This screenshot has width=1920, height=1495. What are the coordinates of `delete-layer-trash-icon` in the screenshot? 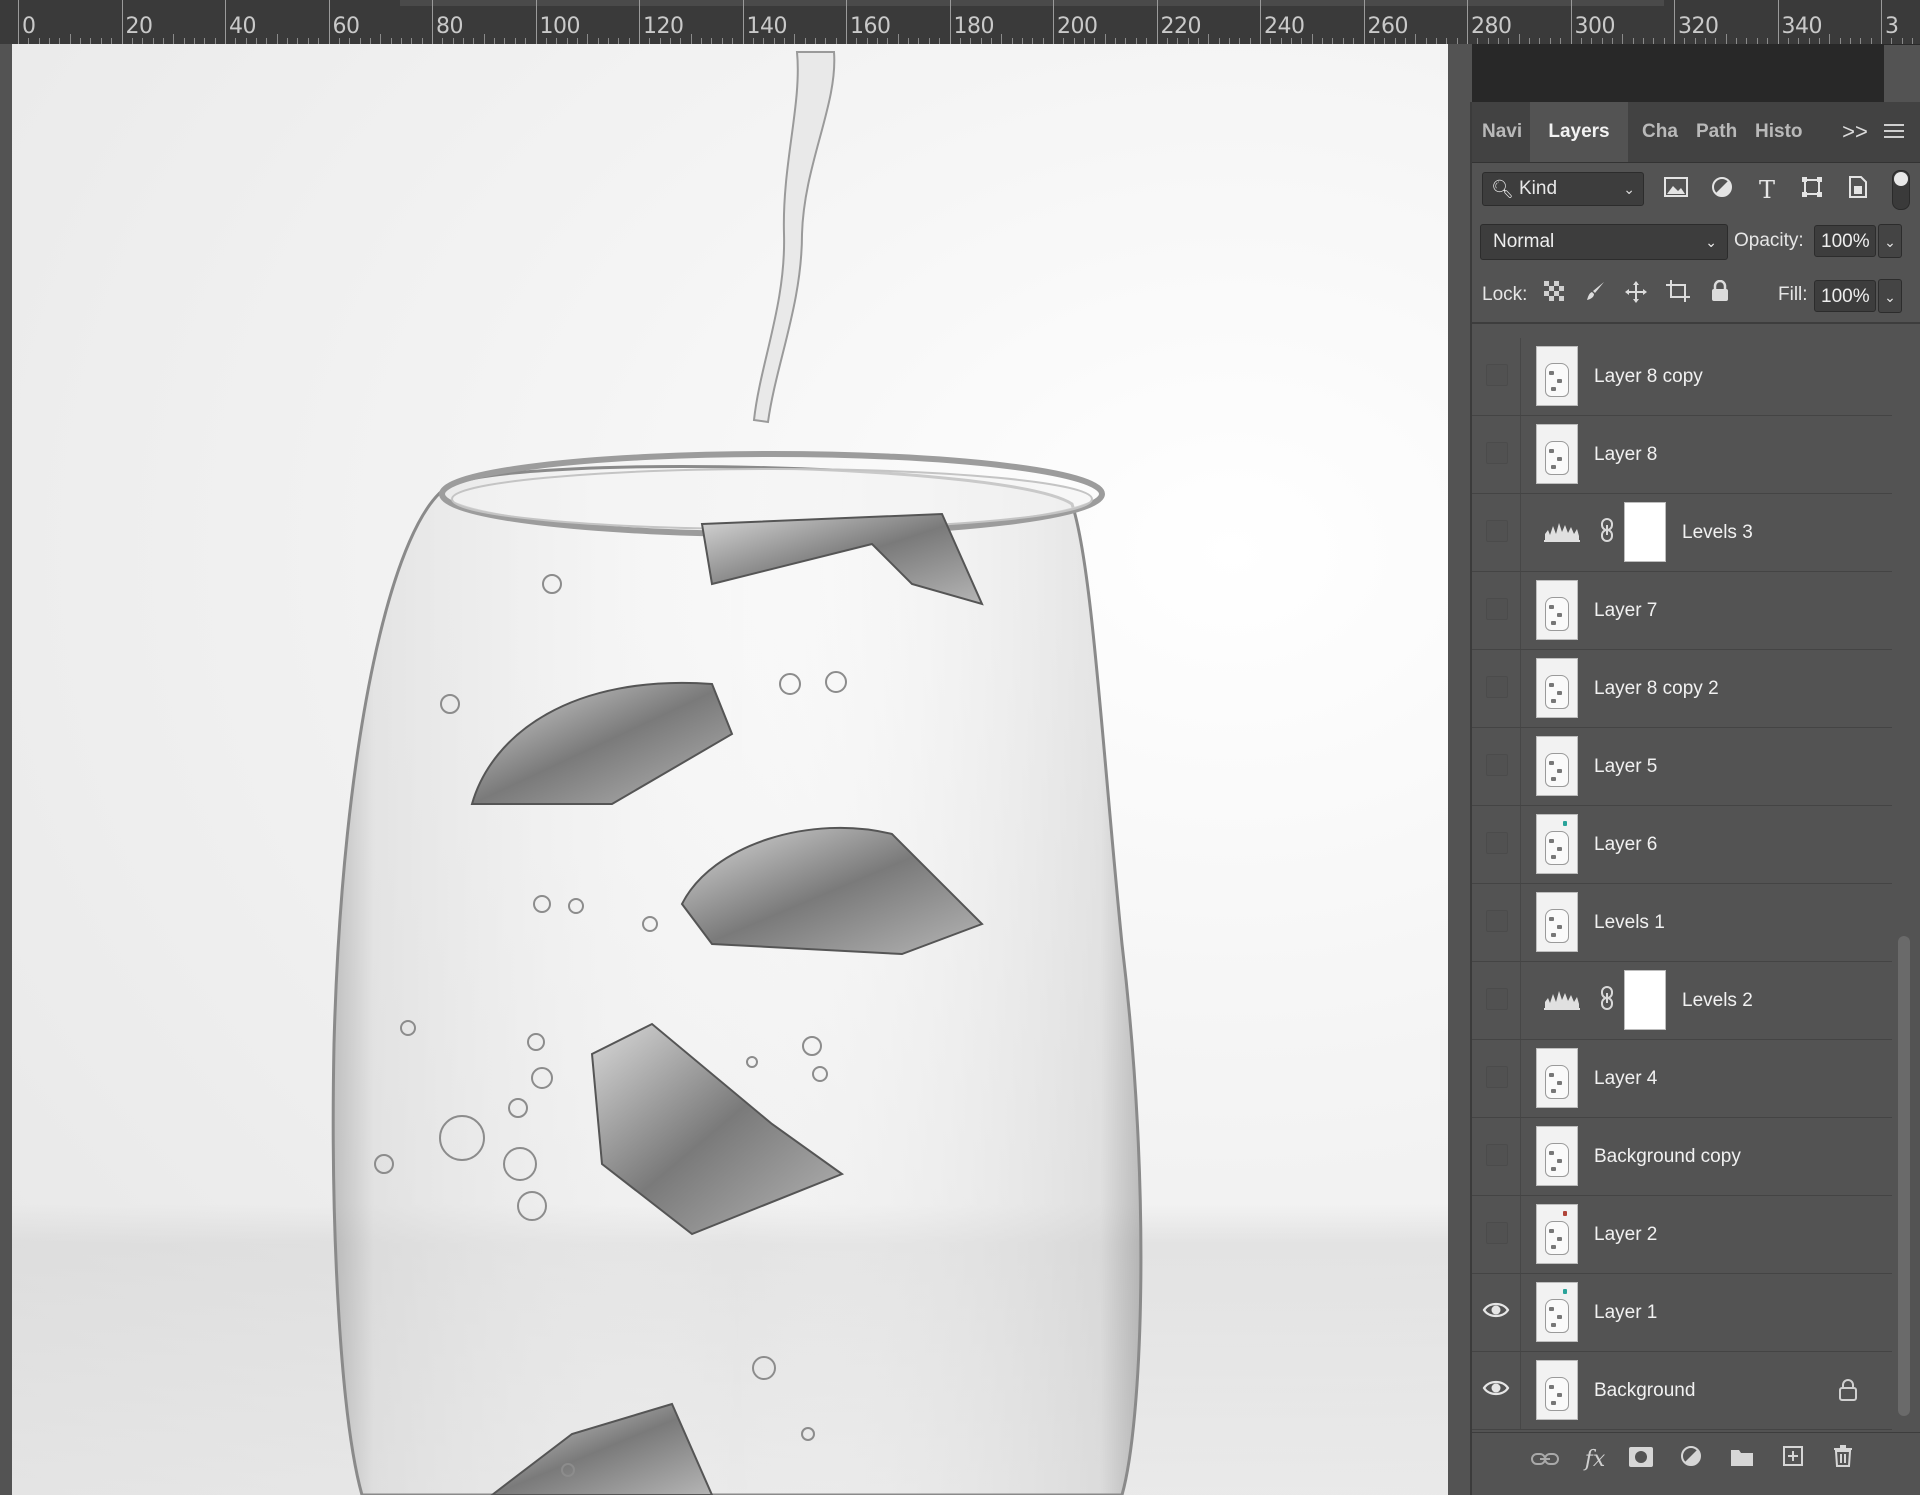 It's located at (1843, 1460).